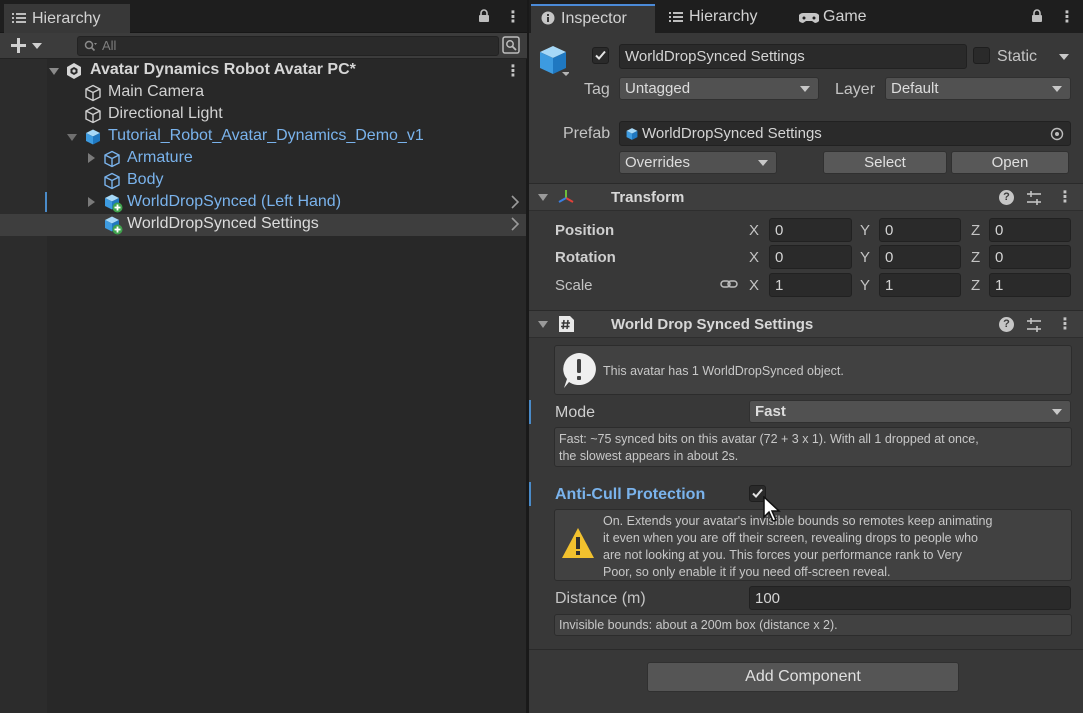  Describe the element at coordinates (649, 456) in the screenshot. I see `mode-help-line-2: the slowest appears in about 2s.` at that location.